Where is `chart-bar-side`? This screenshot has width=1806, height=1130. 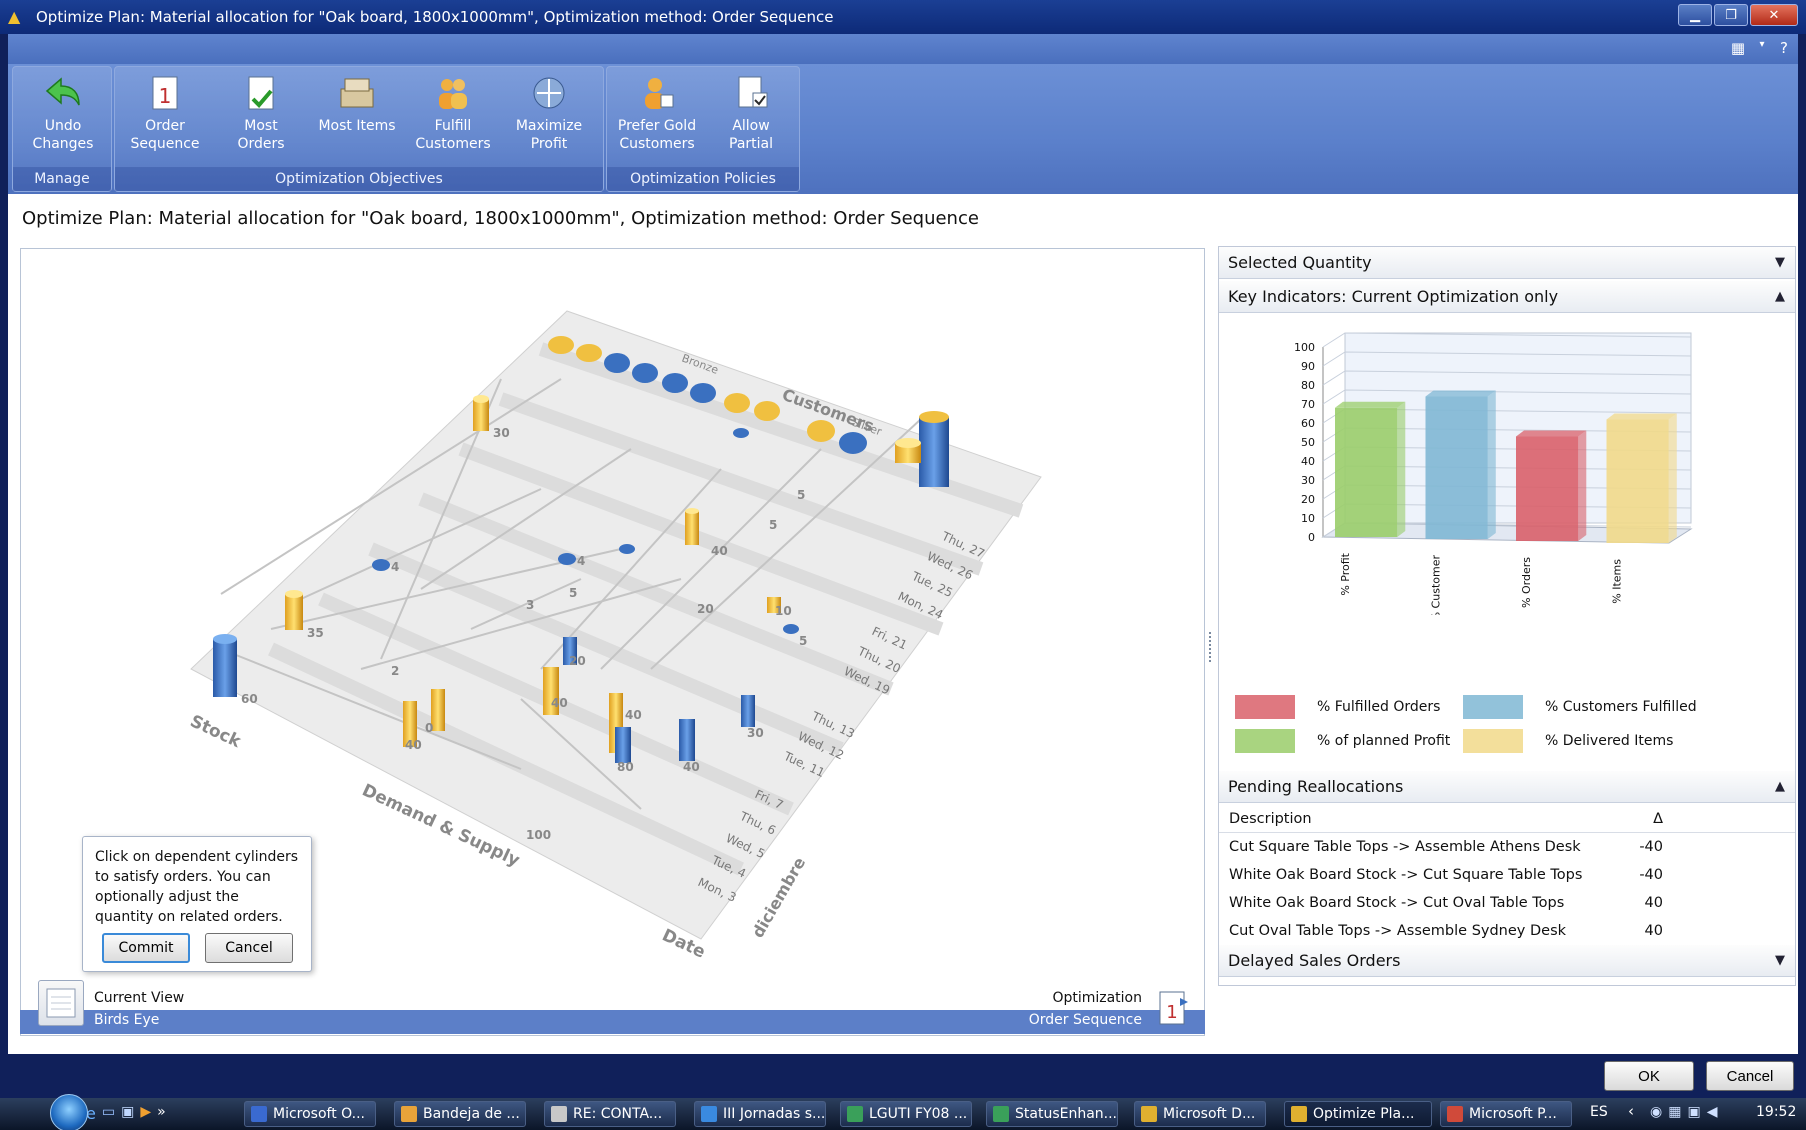
chart-bar-side is located at coordinates (1401, 469).